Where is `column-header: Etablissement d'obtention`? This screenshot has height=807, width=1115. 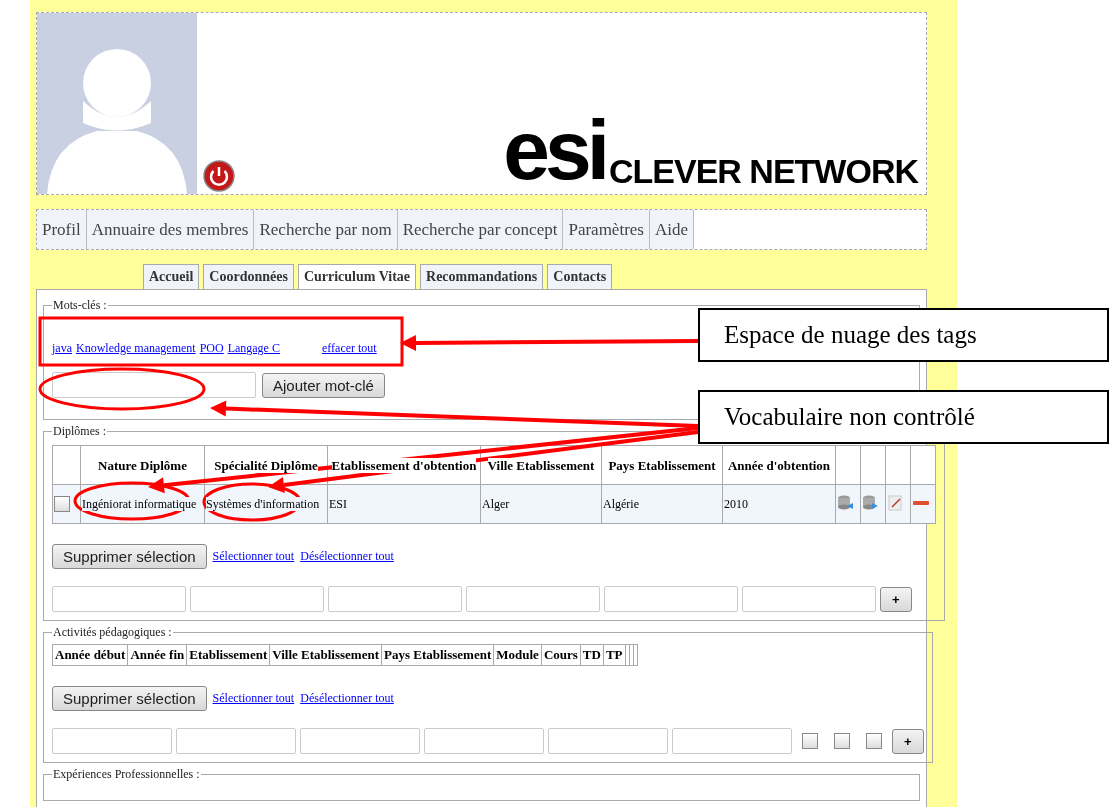
column-header: Etablissement d'obtention is located at coordinates (404, 465).